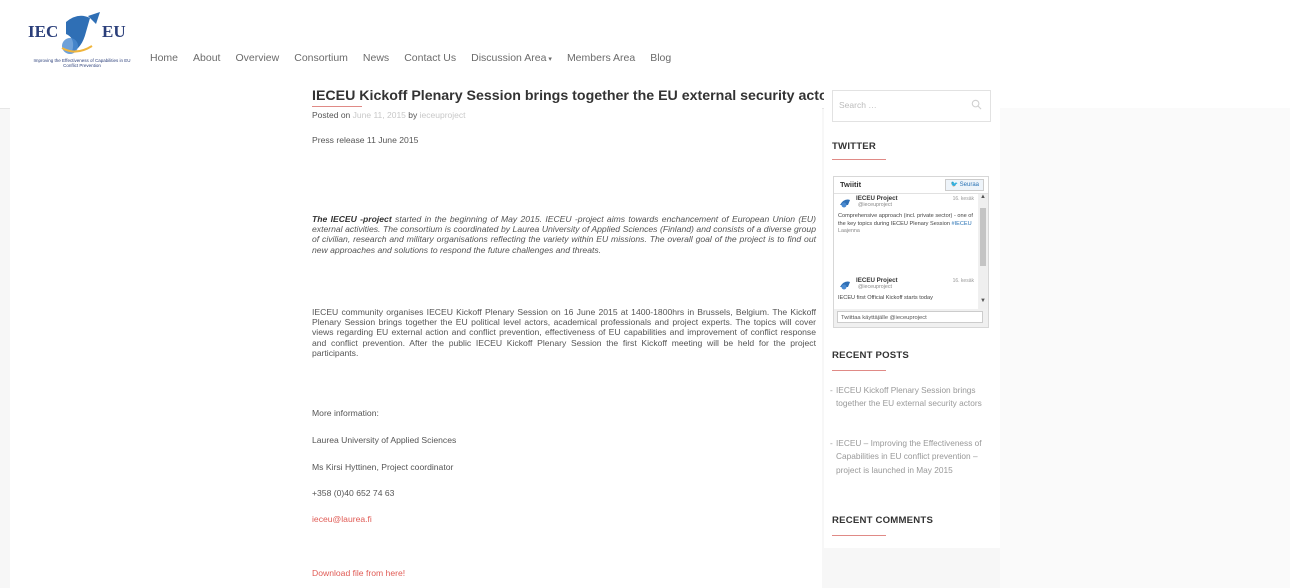 This screenshot has width=1290, height=588. I want to click on title-divider, so click(337, 106).